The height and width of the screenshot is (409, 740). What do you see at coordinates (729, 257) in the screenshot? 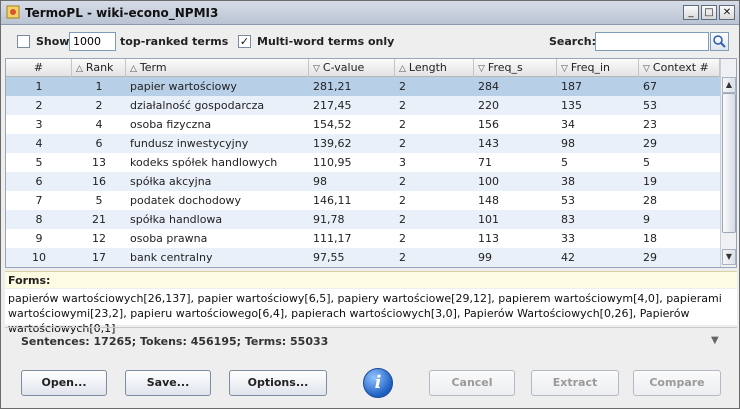
I see `scroll-down-icon: ▼` at bounding box center [729, 257].